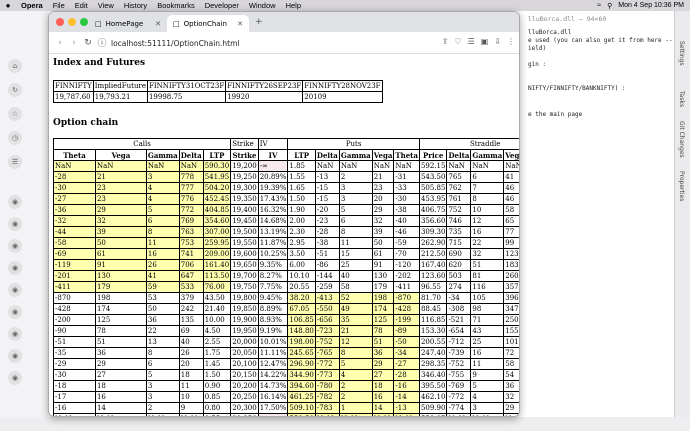 This screenshot has height=431, width=690. I want to click on table-cell: -428, so click(406, 309).